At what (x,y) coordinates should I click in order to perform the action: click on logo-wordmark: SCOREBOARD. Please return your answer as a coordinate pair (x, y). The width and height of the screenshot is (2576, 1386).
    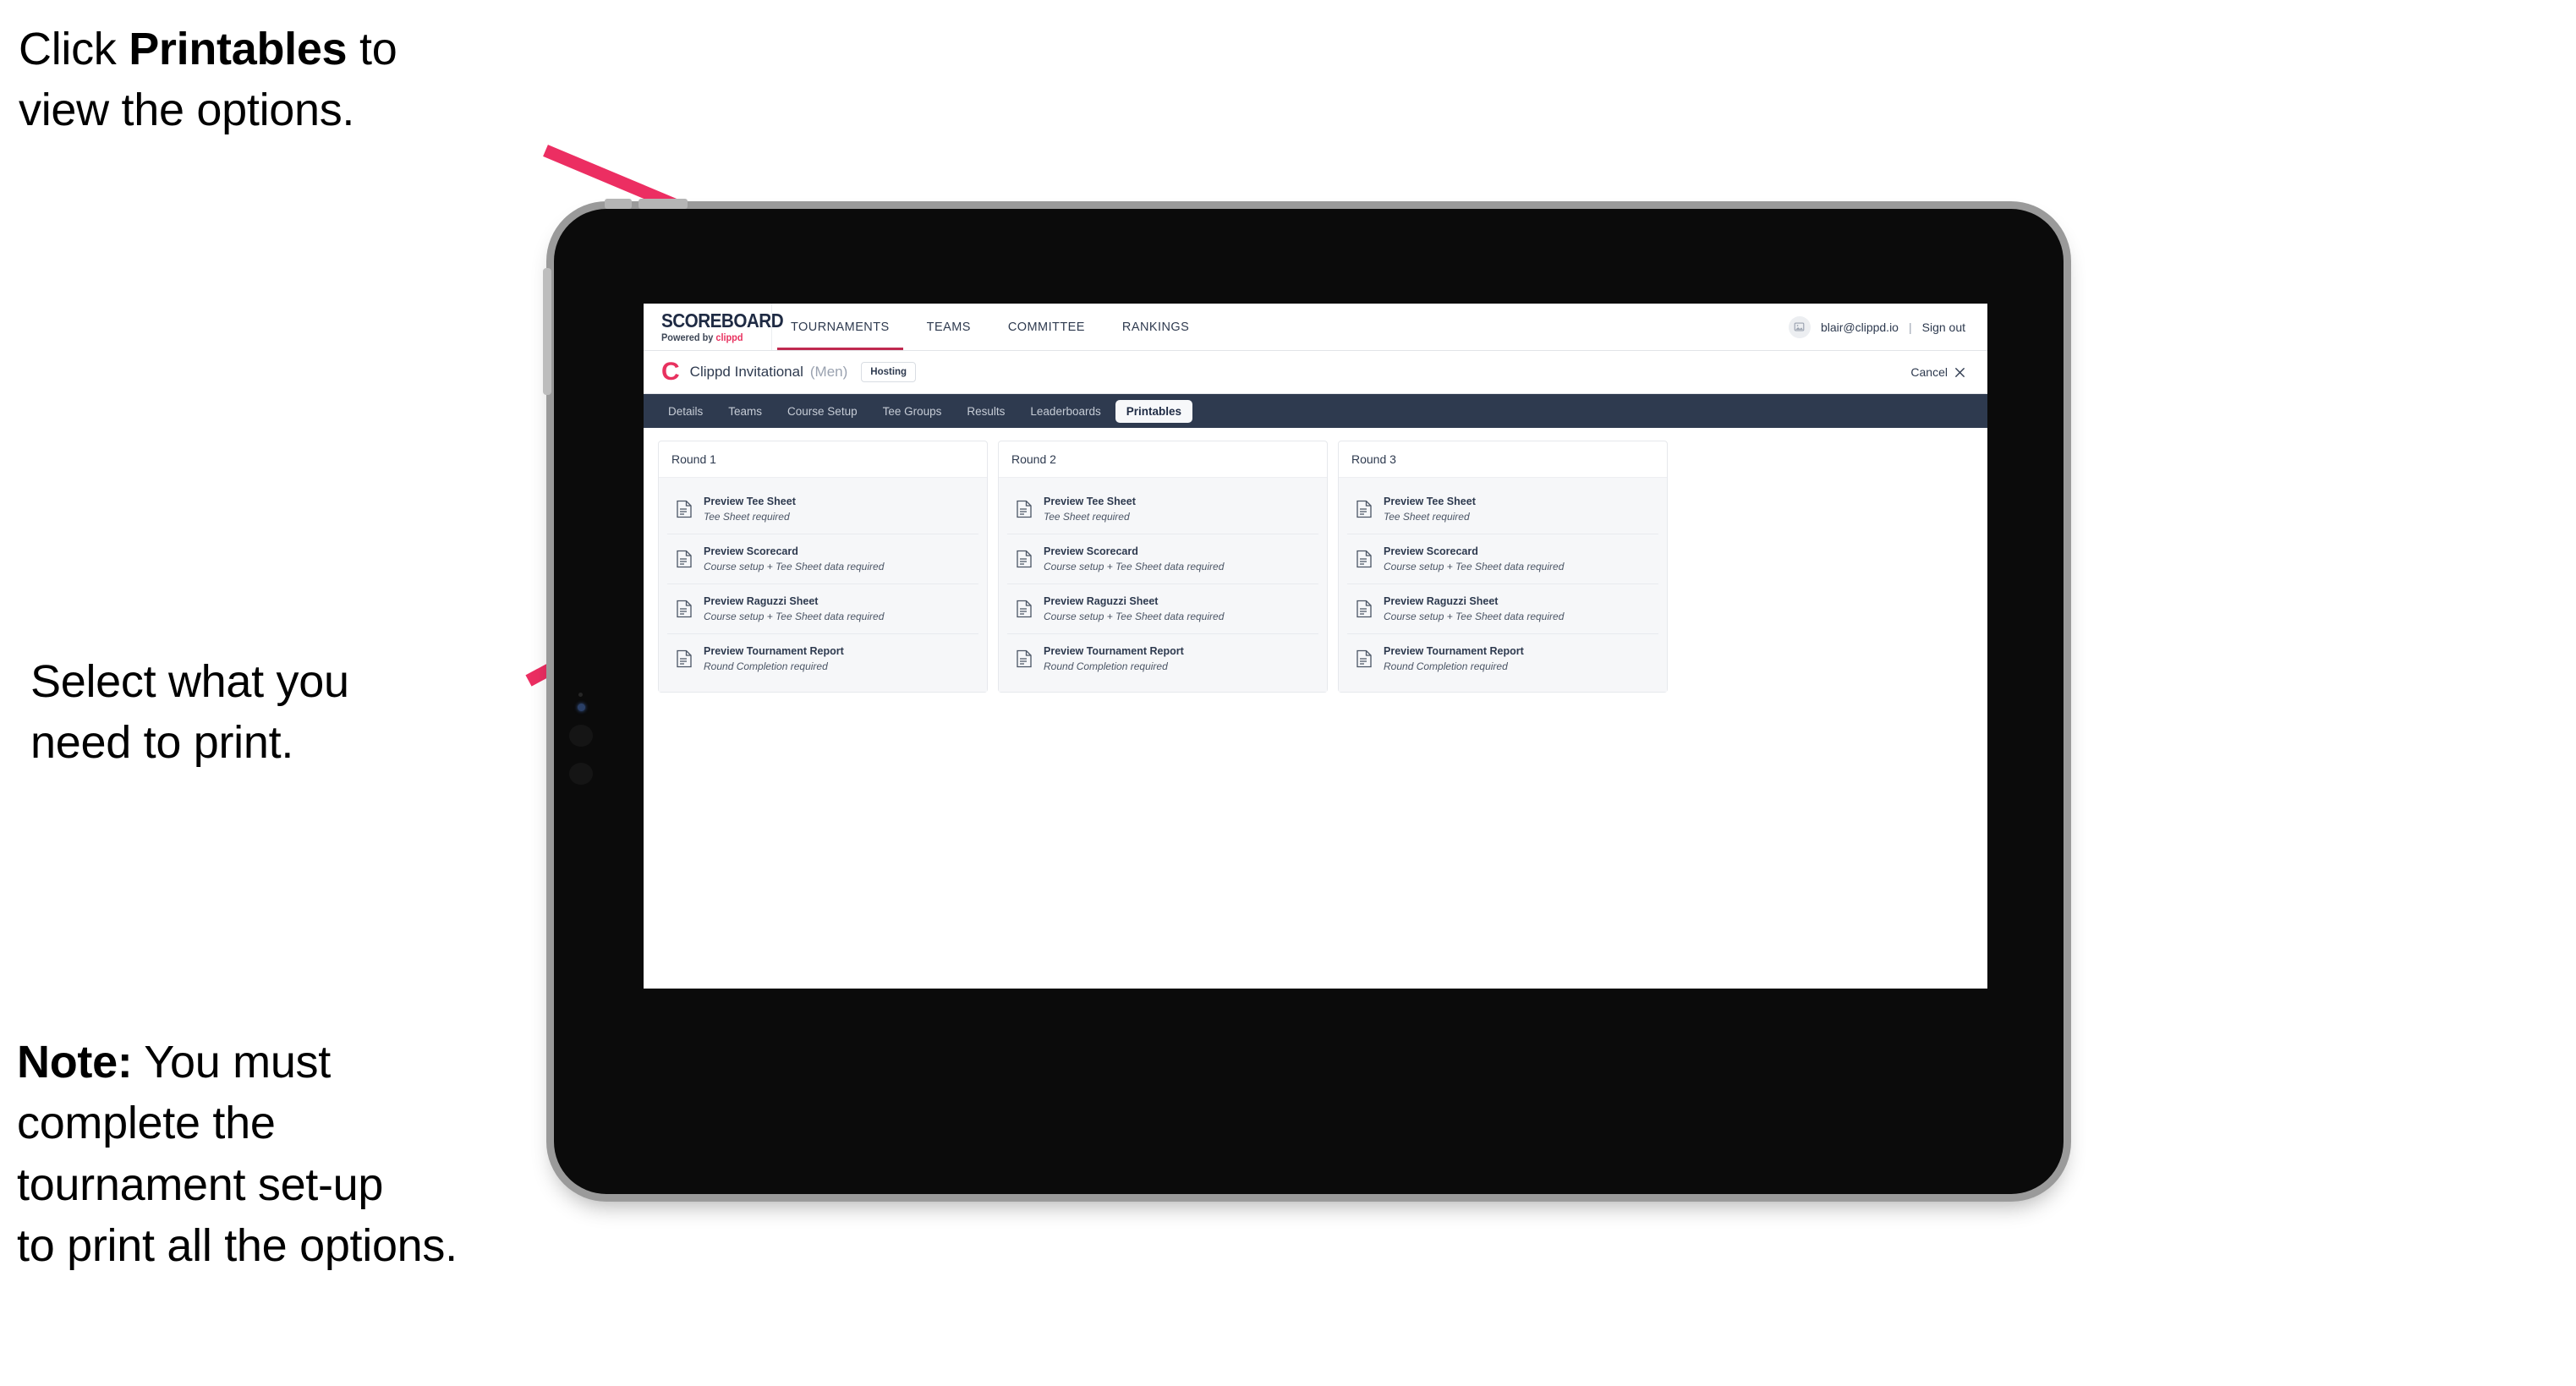
    Looking at the image, I should click on (722, 320).